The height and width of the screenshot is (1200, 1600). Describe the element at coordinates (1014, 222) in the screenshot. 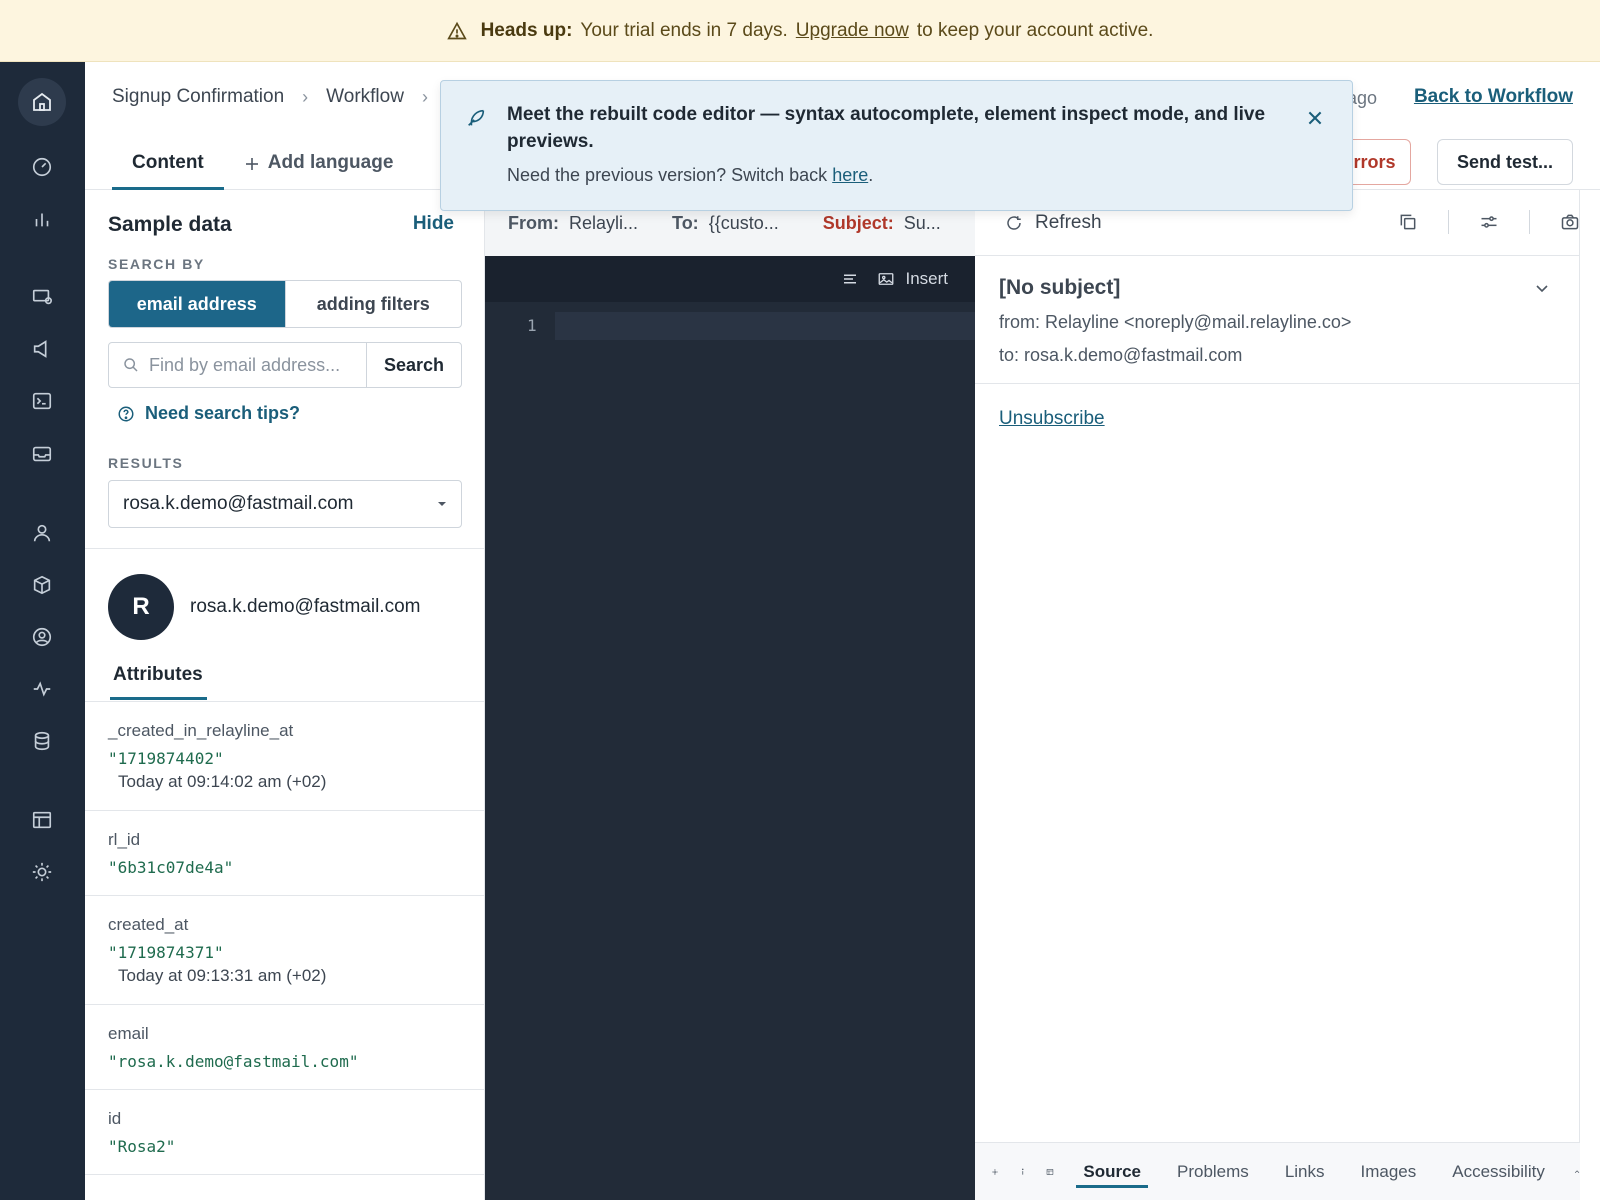

I see `refresh-icon` at that location.